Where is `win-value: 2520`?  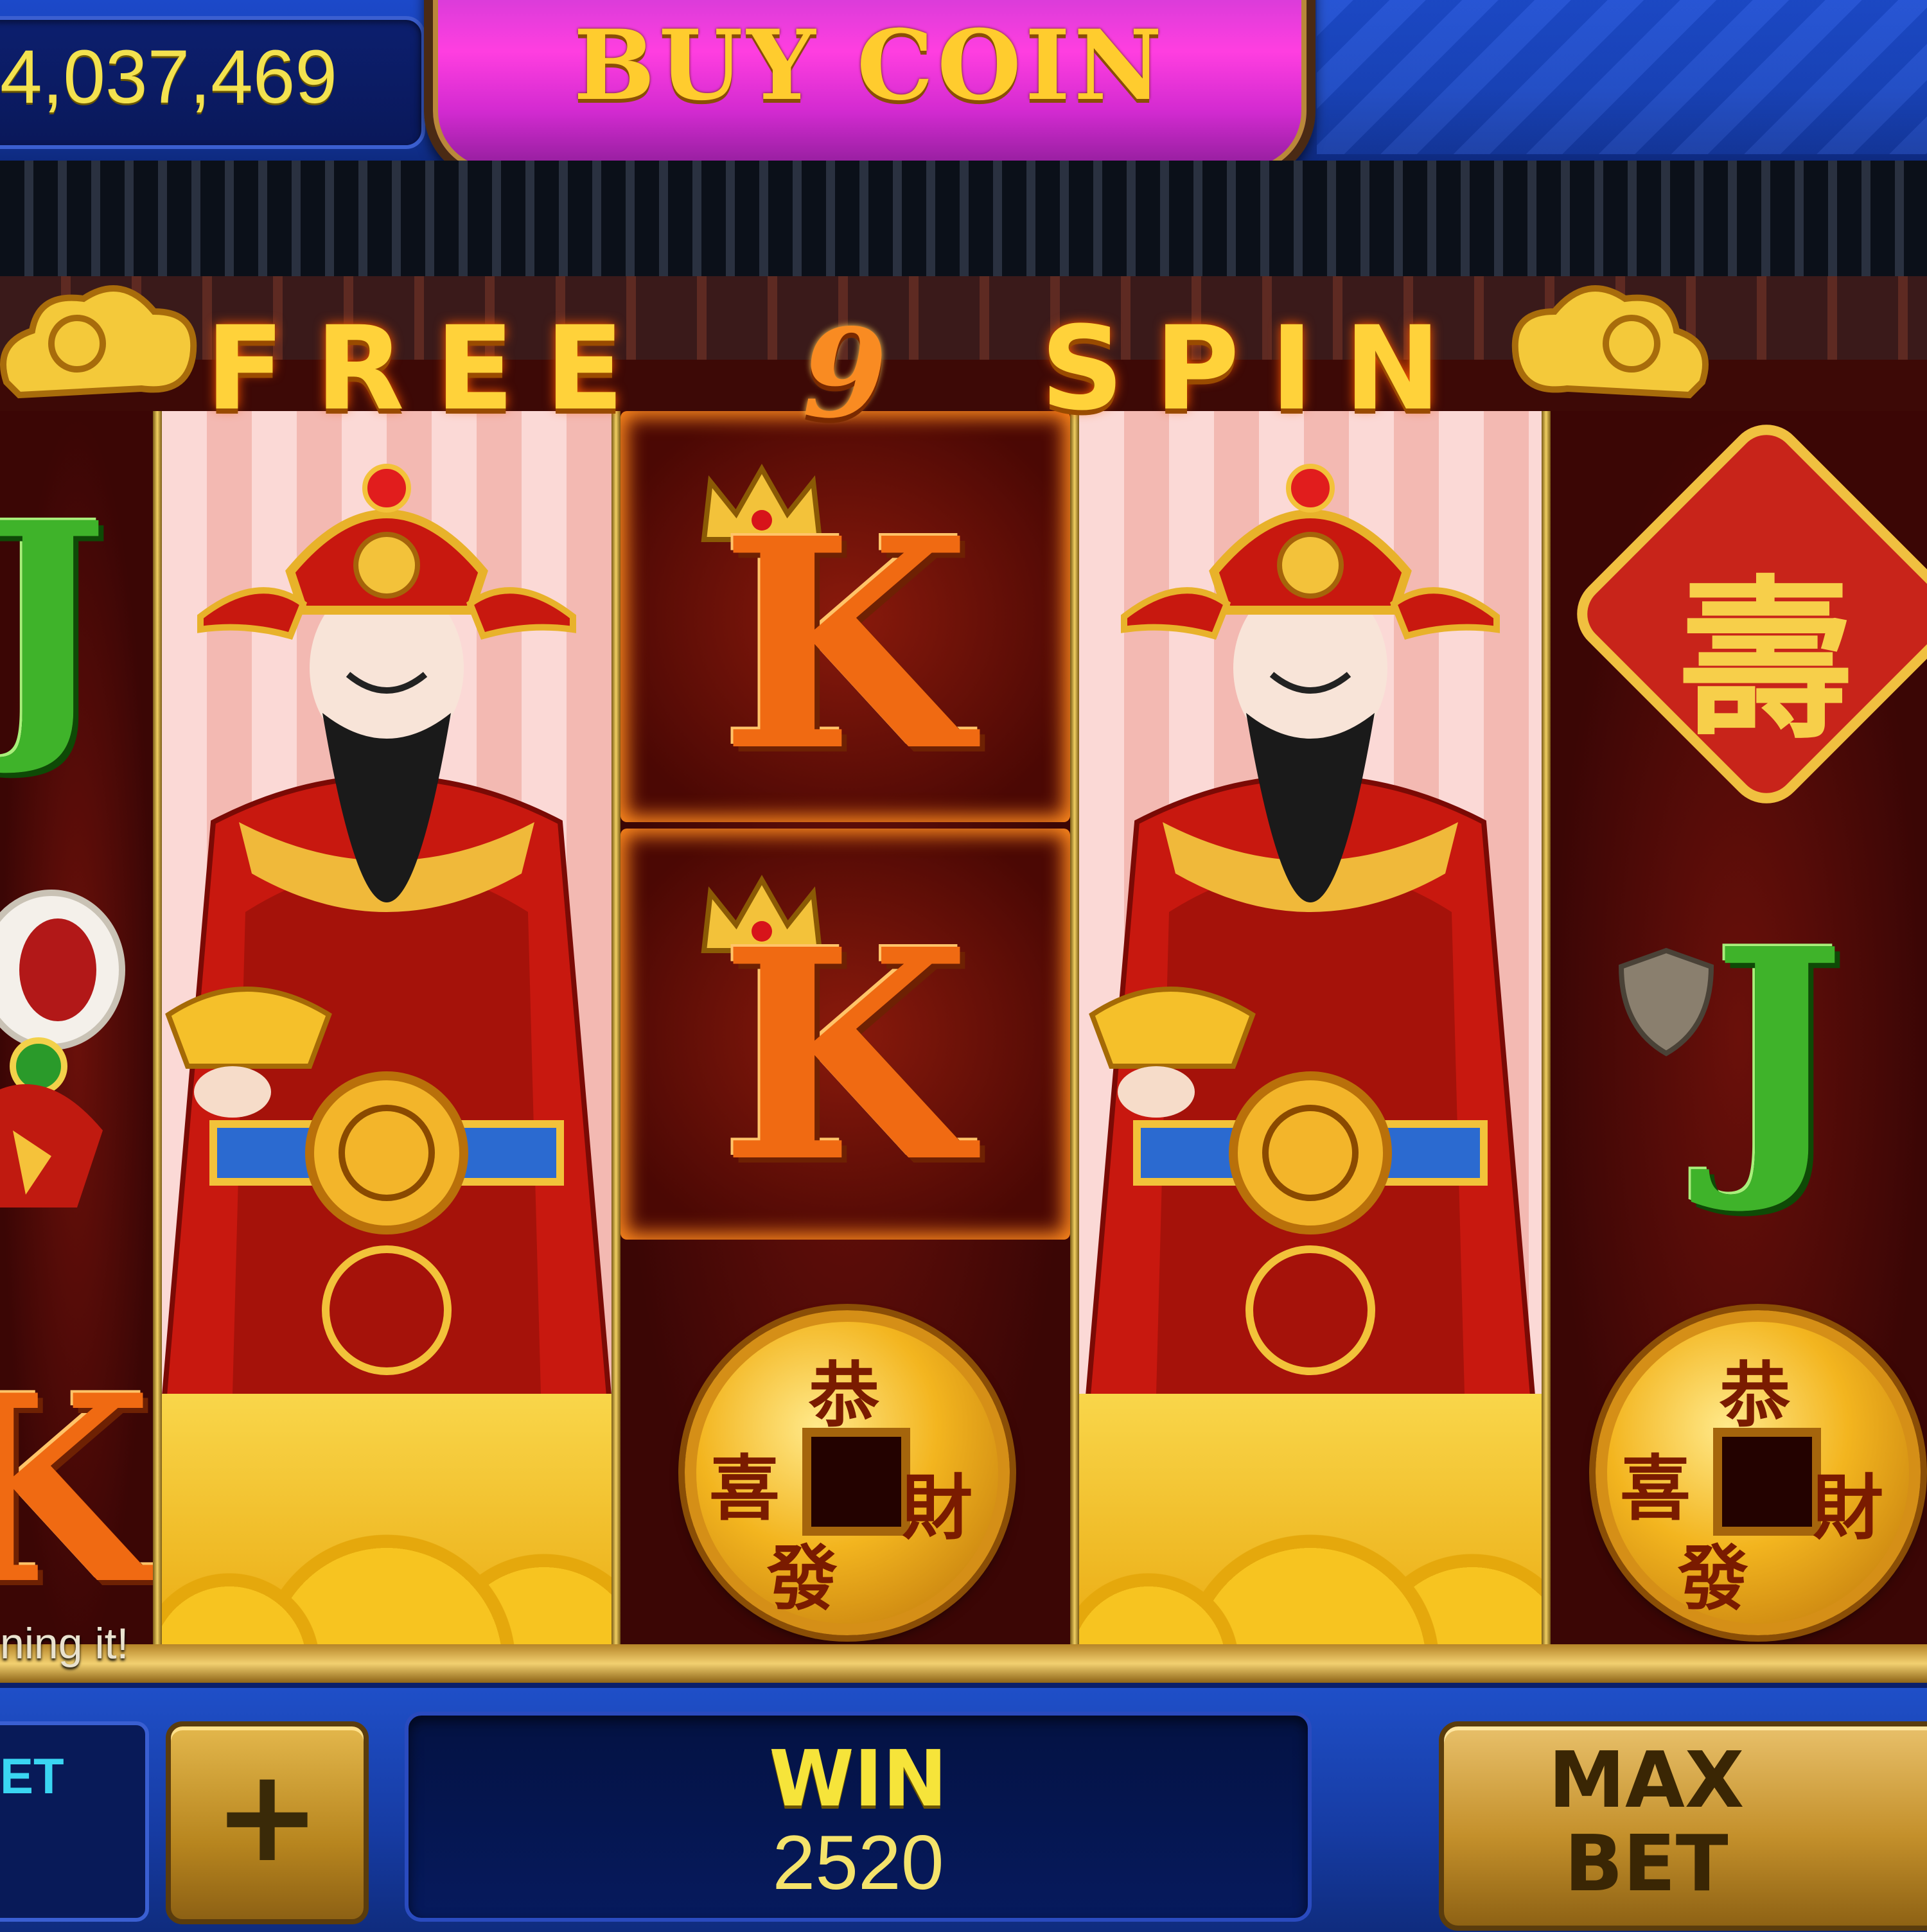
win-value: 2520 is located at coordinates (858, 1863).